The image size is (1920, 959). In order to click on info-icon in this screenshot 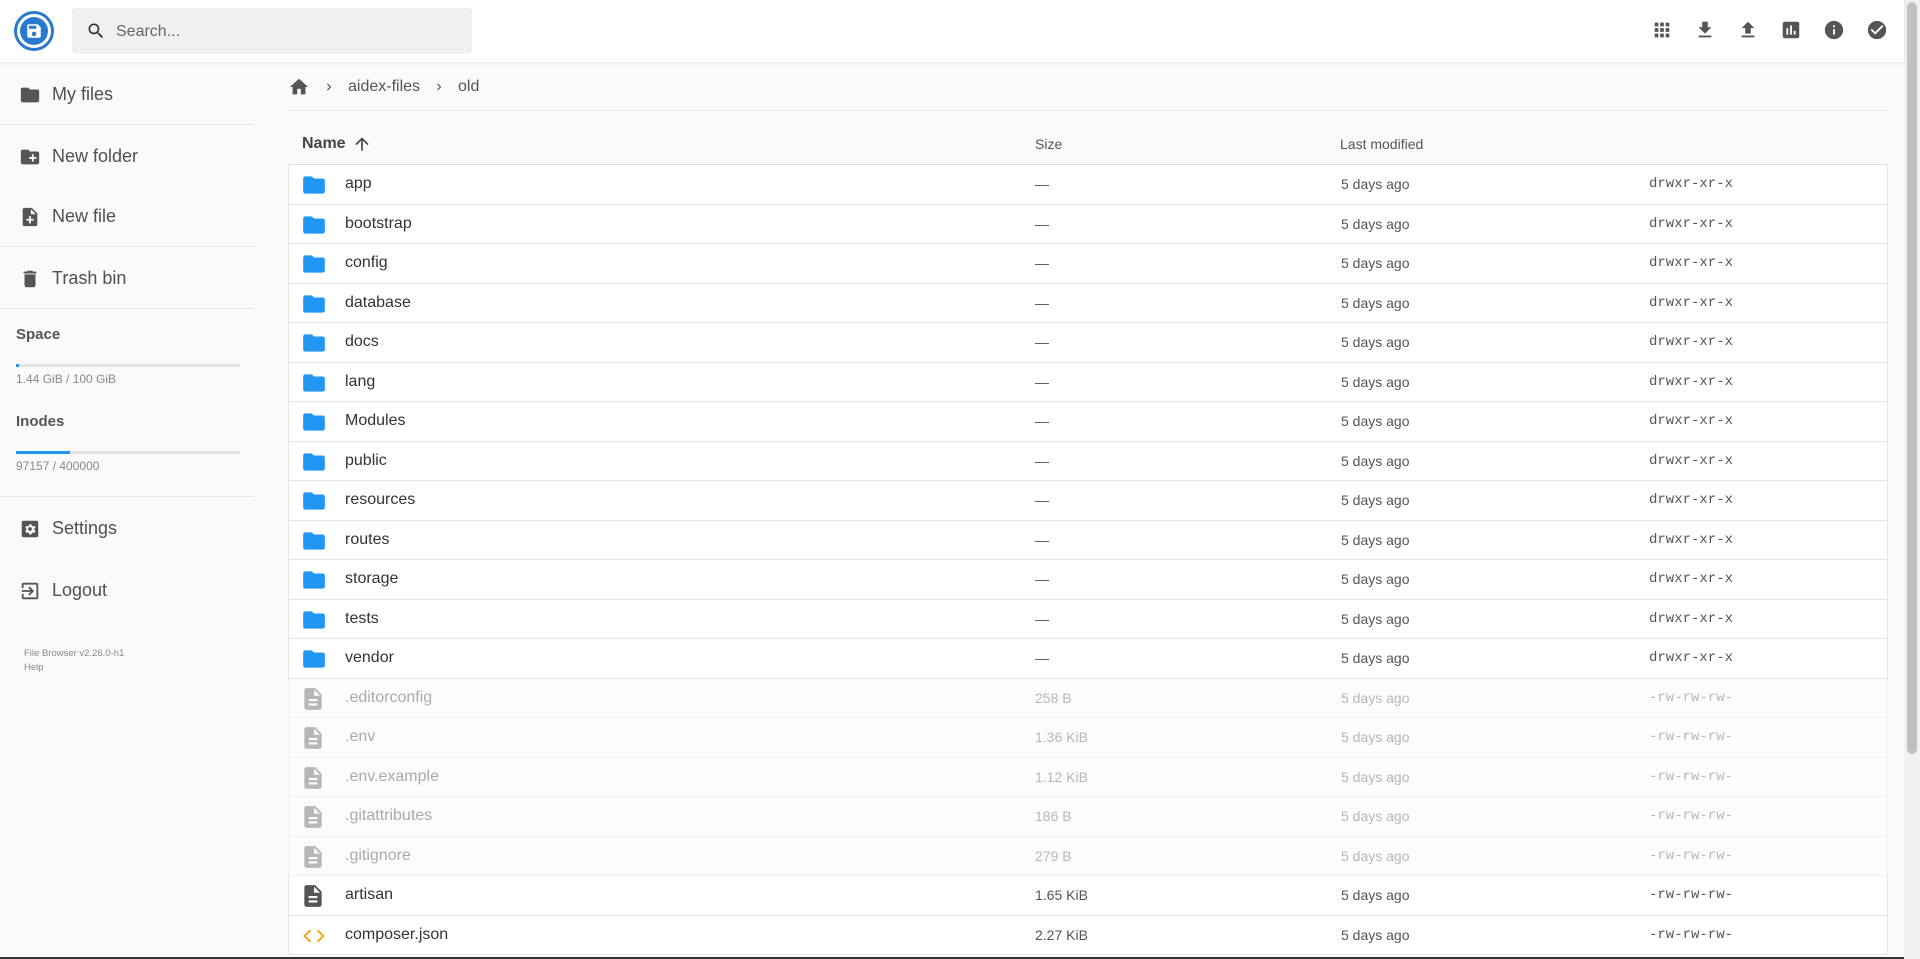, I will do `click(1834, 30)`.